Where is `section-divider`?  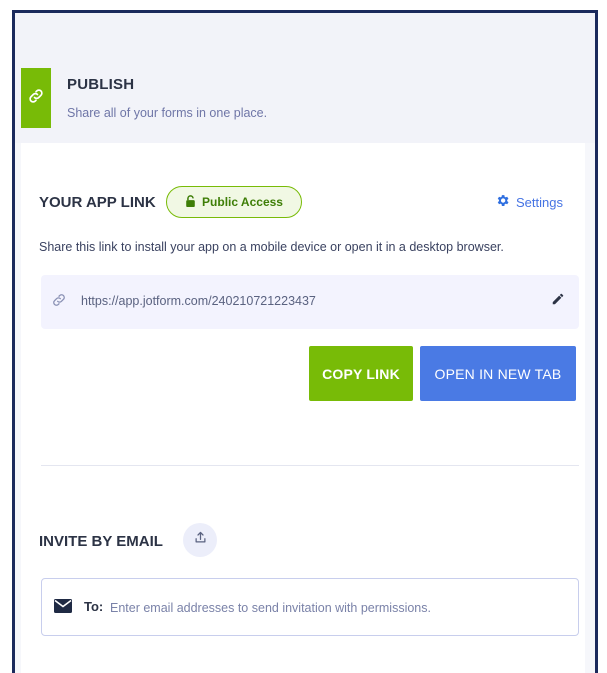 section-divider is located at coordinates (310, 465).